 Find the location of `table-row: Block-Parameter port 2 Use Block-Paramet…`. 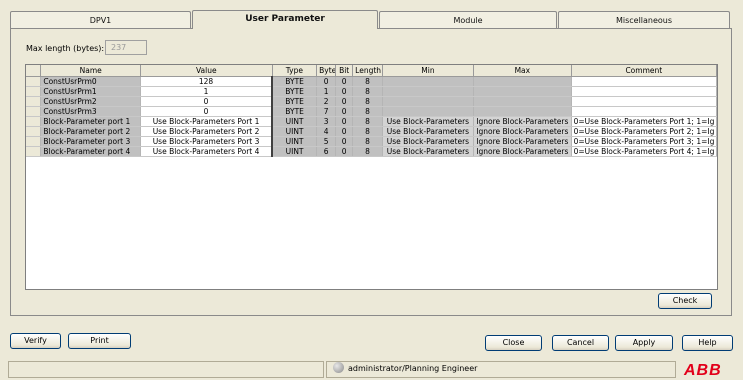

table-row: Block-Parameter port 2 Use Block-Paramet… is located at coordinates (371, 131).